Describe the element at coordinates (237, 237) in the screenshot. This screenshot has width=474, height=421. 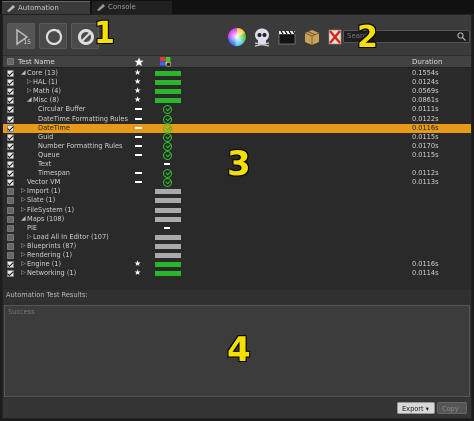
I see `test-row: ▷ Load All In Editor (107)` at that location.